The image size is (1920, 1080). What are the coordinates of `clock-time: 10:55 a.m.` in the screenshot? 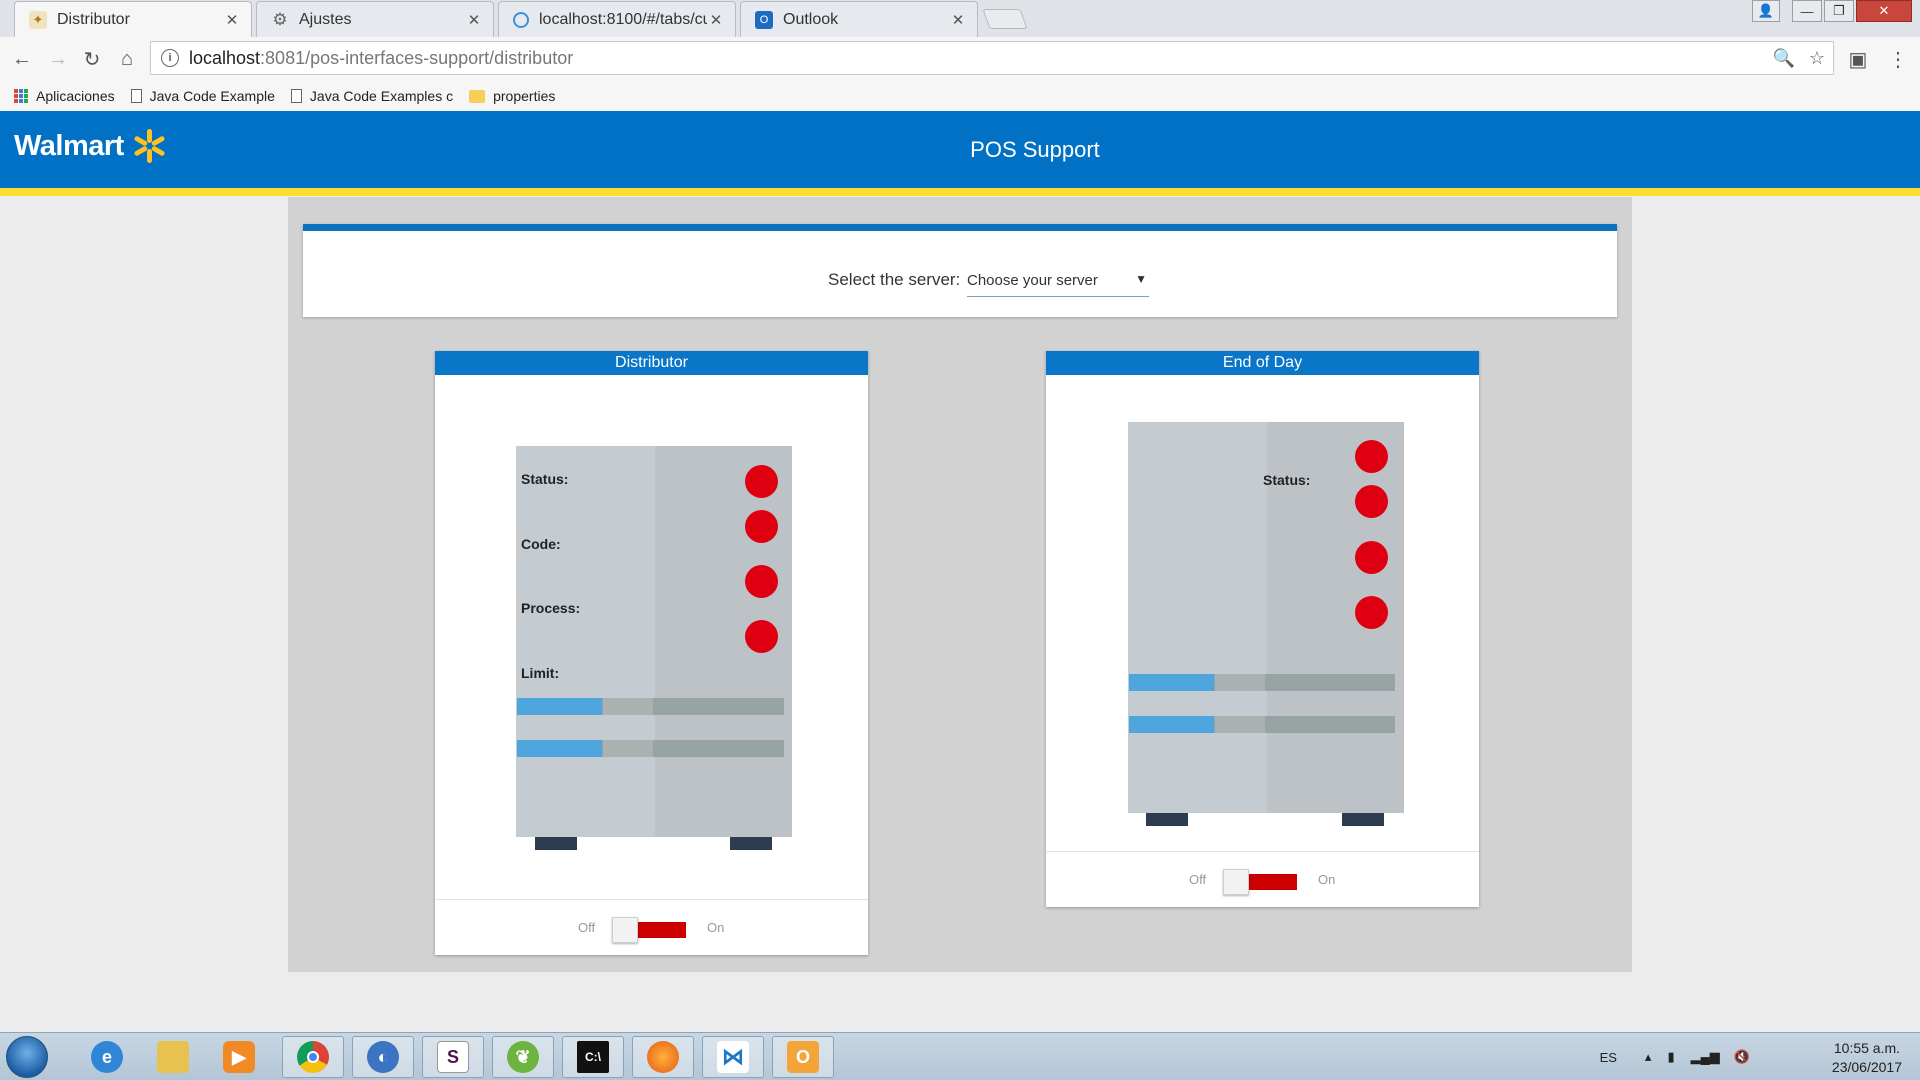 It's located at (1867, 1048).